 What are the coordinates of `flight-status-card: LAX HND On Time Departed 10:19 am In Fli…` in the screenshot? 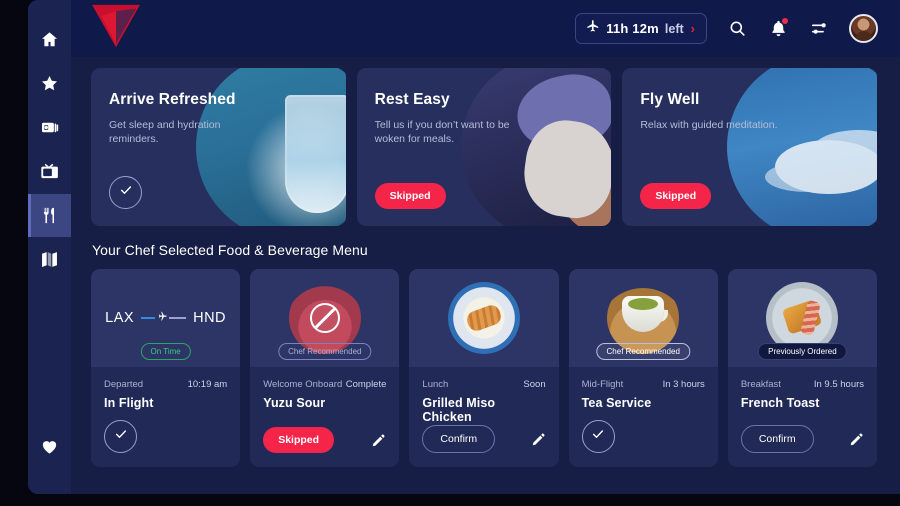 It's located at (166, 368).